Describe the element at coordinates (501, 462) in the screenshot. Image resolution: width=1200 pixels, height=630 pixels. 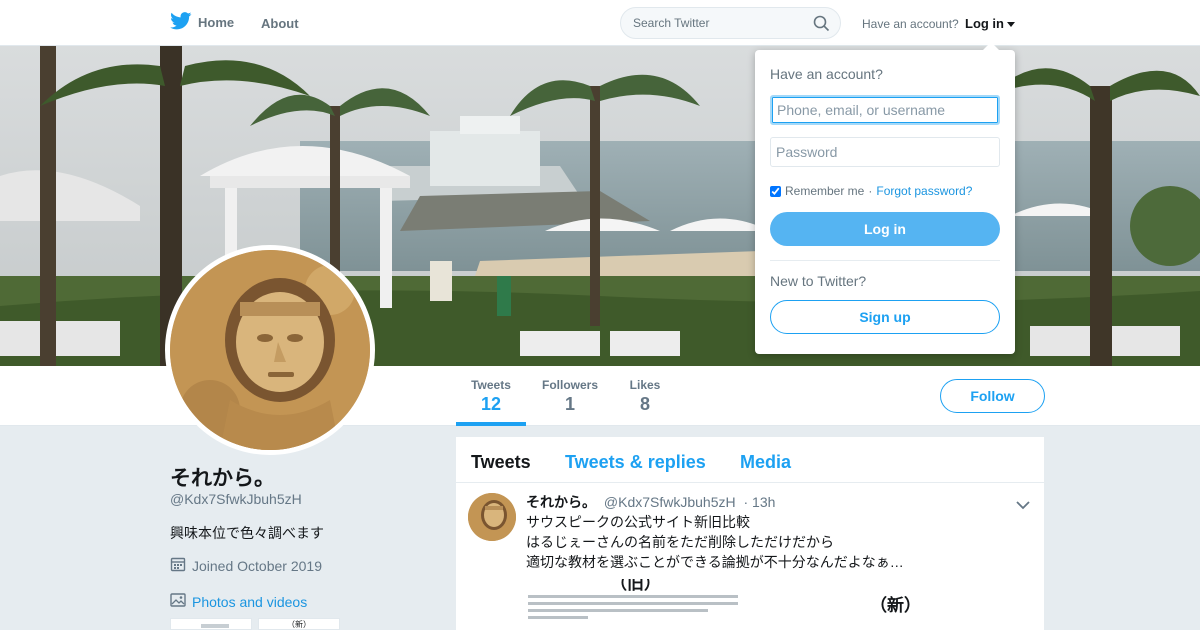
I see `tab-tweets: Tweets` at that location.